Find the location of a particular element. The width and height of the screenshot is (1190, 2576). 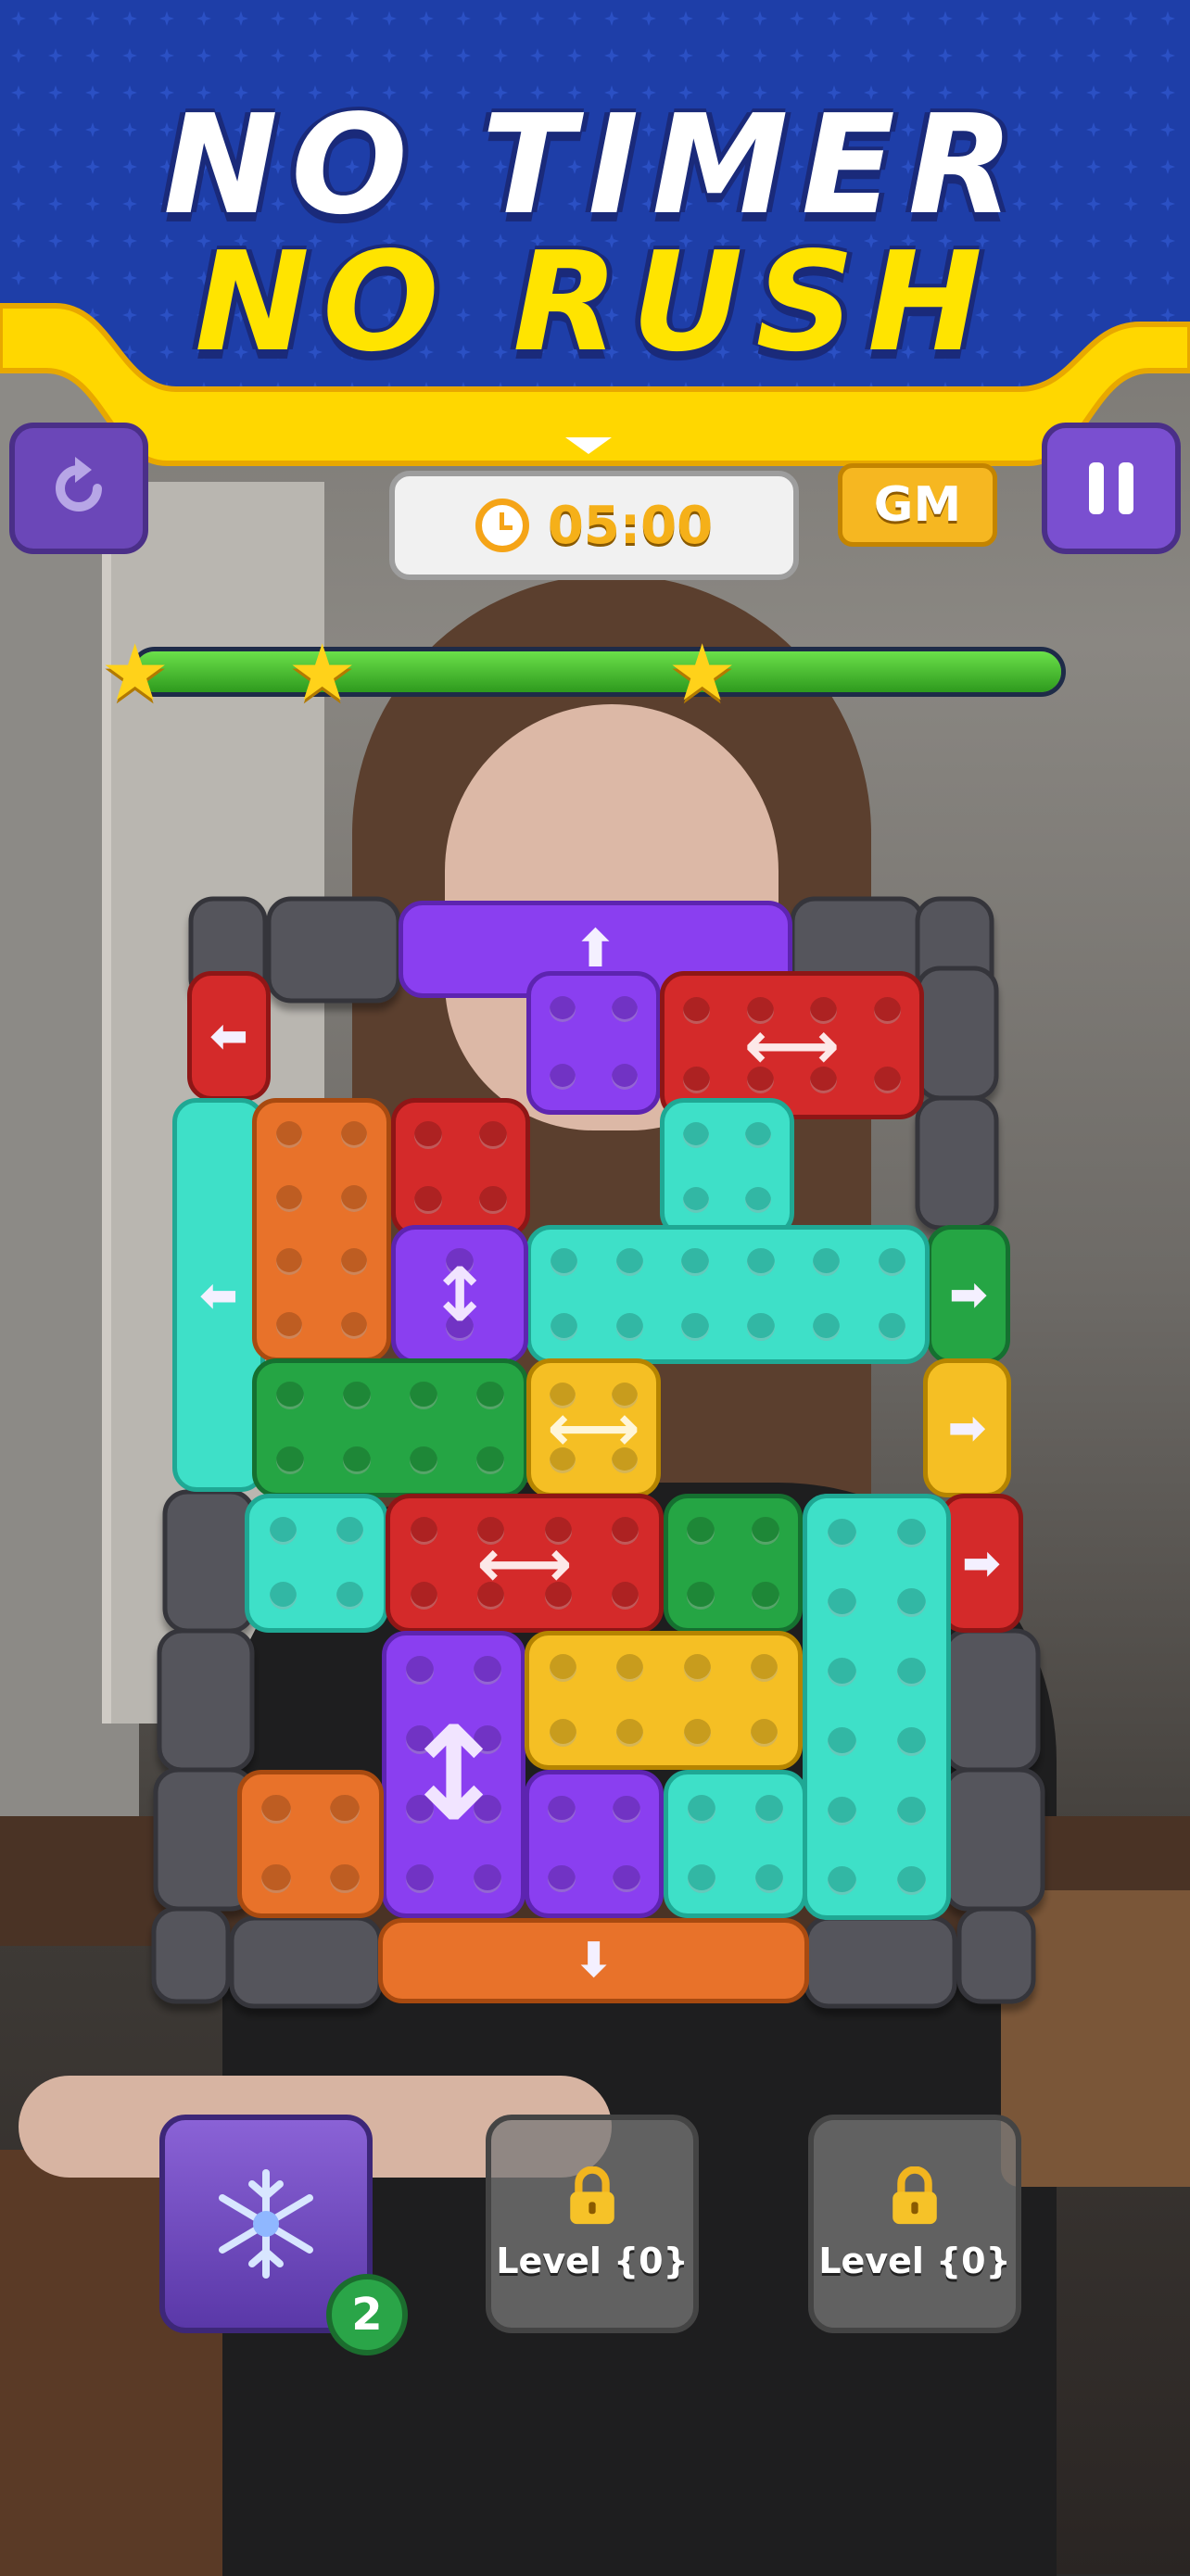

block-purple-square is located at coordinates (594, 1844).